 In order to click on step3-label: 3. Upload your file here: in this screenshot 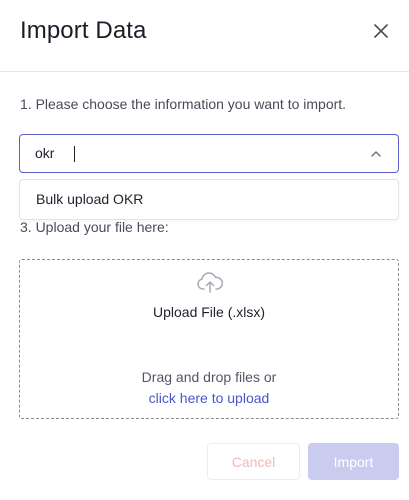, I will do `click(94, 227)`.